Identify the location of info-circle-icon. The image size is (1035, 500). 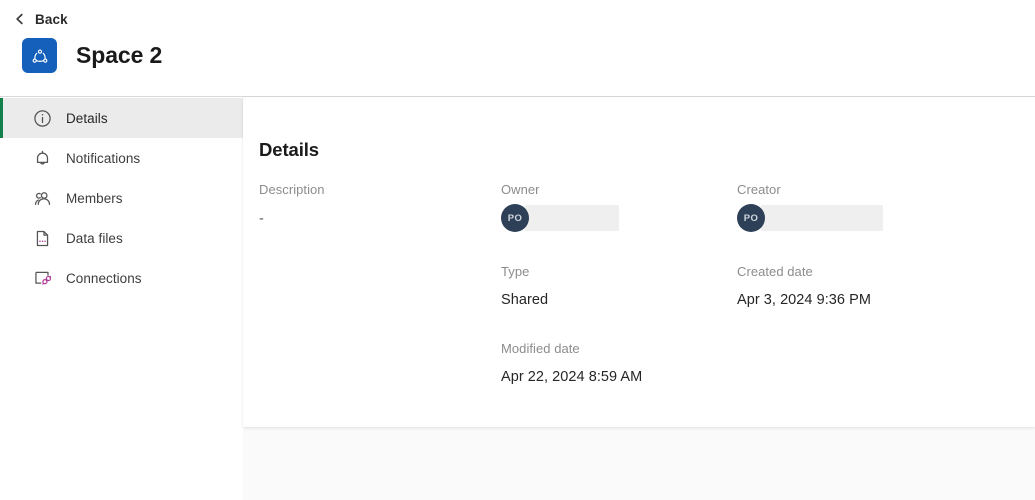
(42, 118).